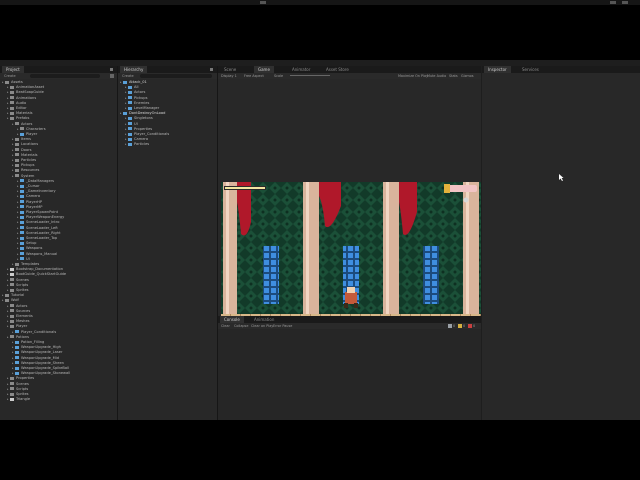  Describe the element at coordinates (30, 170) in the screenshot. I see `tree-item-label: Resources` at that location.